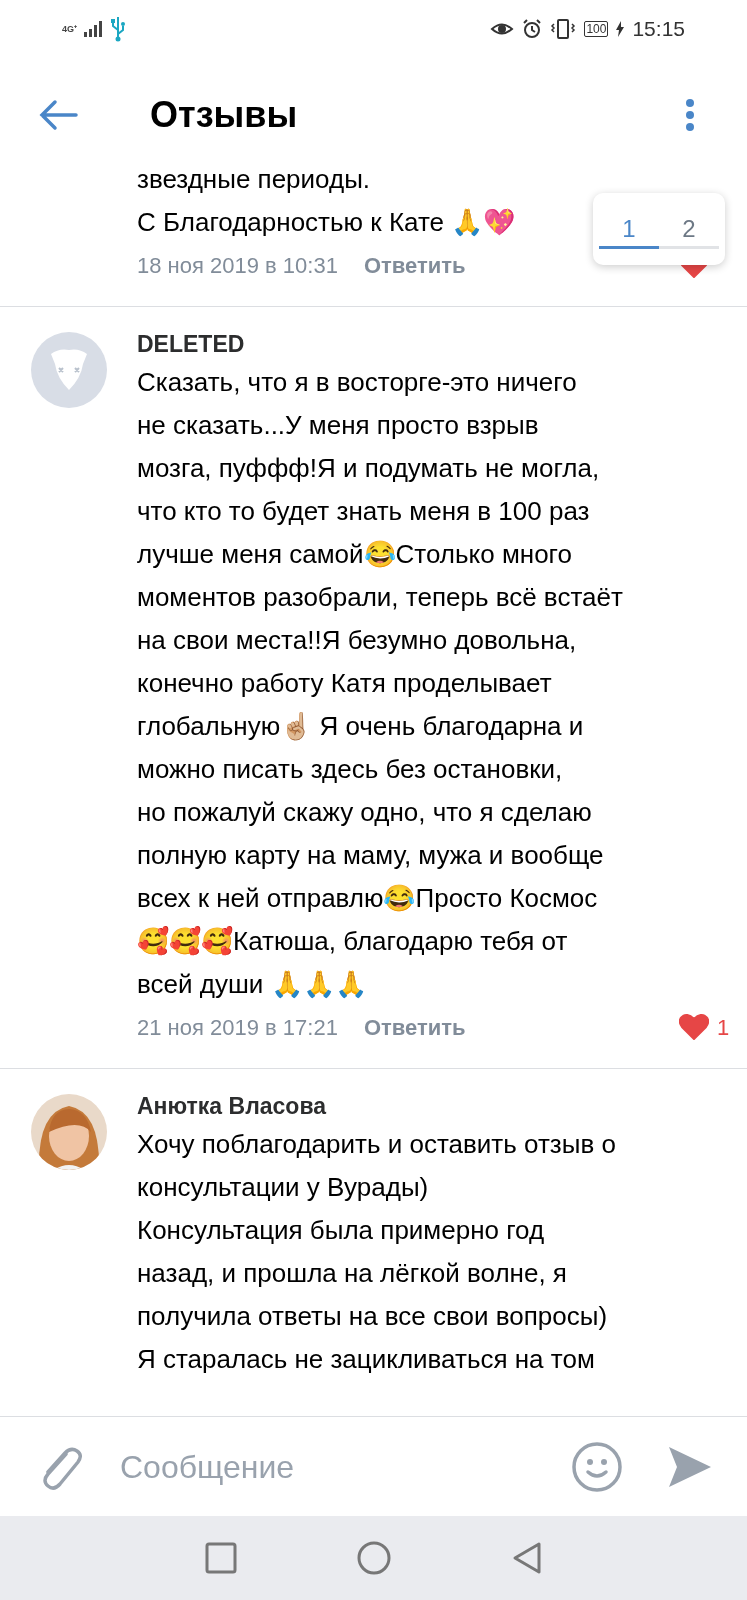 This screenshot has height=1600, width=747. Describe the element at coordinates (532, 29) in the screenshot. I see `alarm-icon` at that location.